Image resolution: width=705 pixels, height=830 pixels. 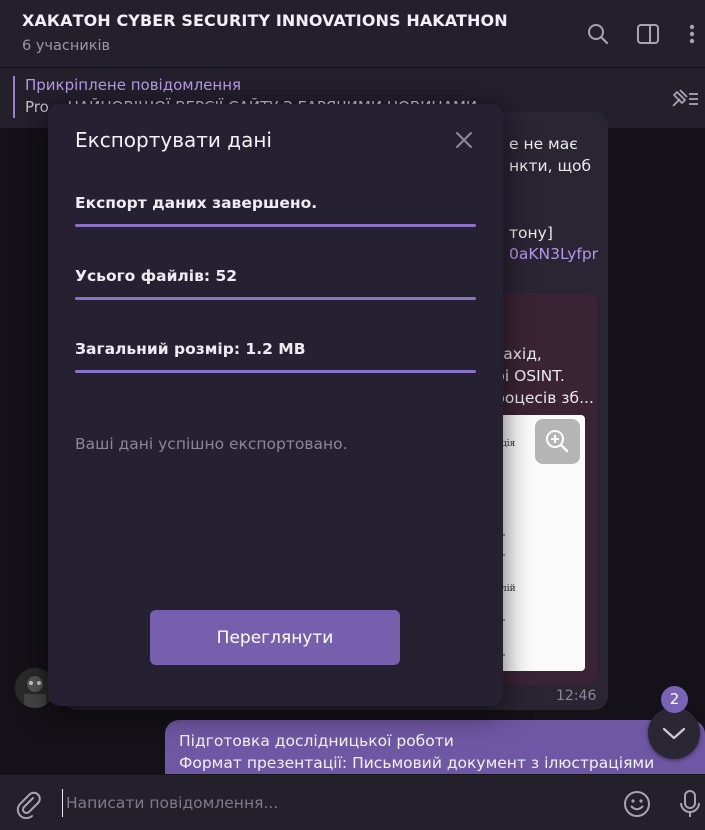 I want to click on zoom-icon, so click(x=557, y=441).